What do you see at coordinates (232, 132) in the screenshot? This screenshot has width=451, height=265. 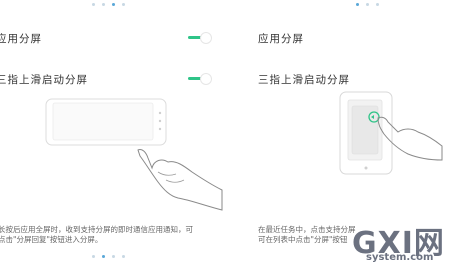 I see `panel-divider` at bounding box center [232, 132].